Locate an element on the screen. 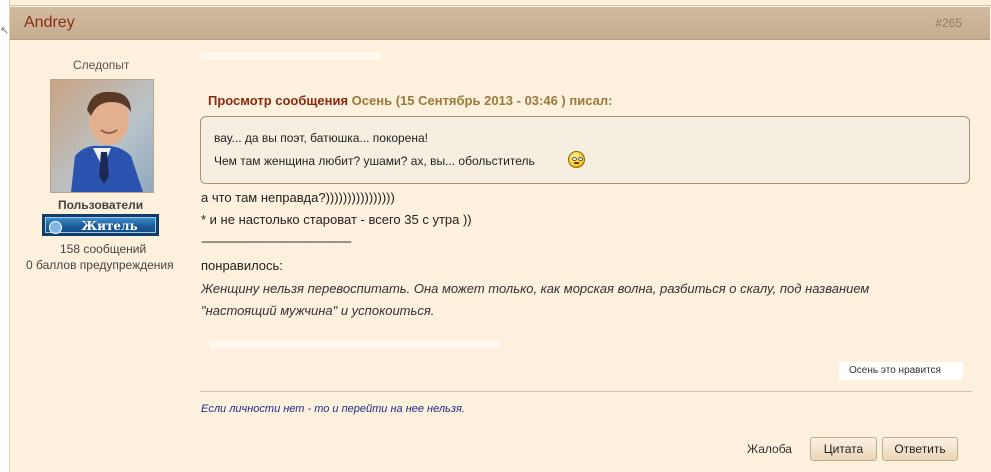 Image resolution: width=991 pixels, height=472 pixels. post-quote-text: "настоящий мужчина" и успокоиться. is located at coordinates (318, 310).